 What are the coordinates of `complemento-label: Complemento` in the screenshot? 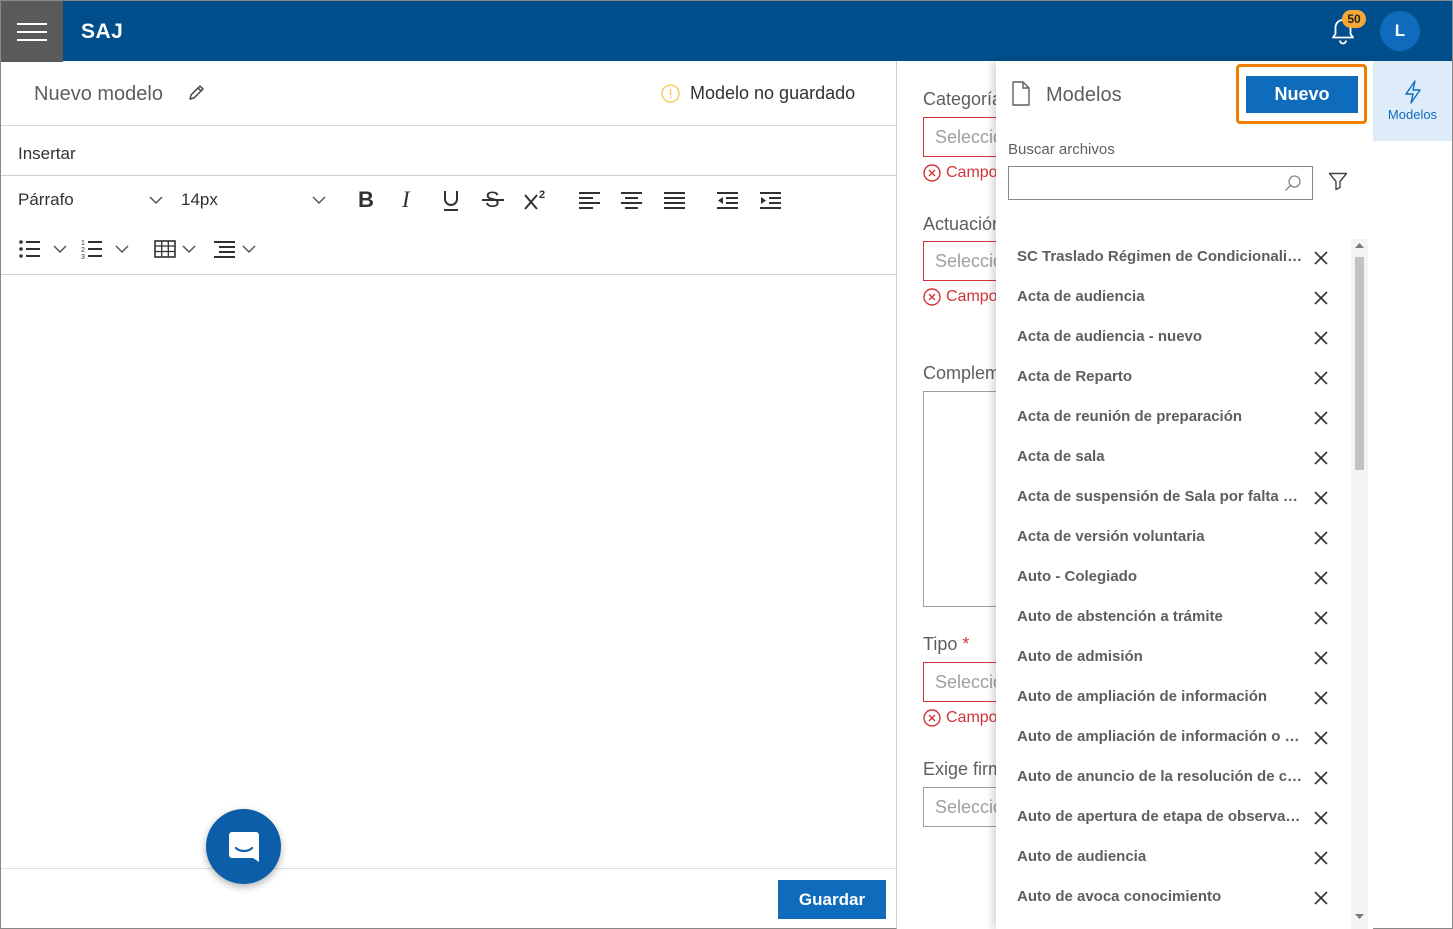 It's located at (960, 373).